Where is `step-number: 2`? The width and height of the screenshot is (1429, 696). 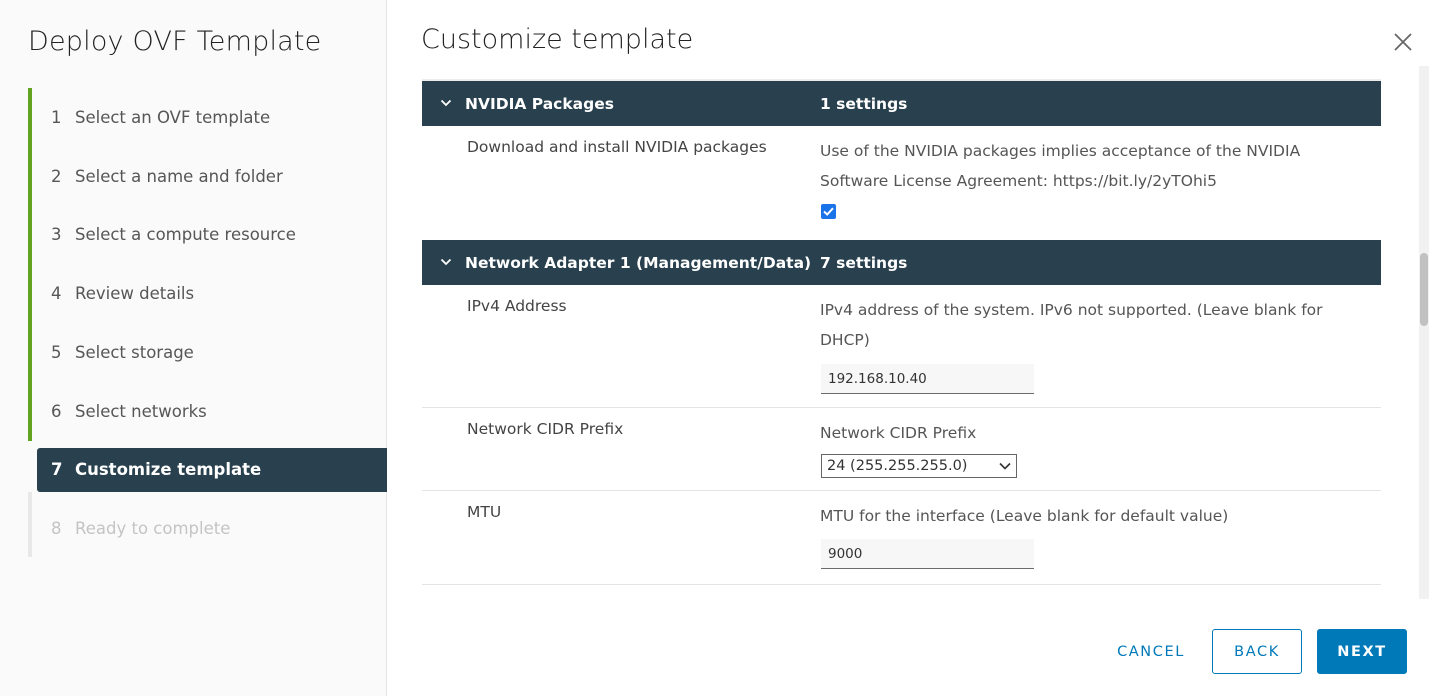
step-number: 2 is located at coordinates (56, 176).